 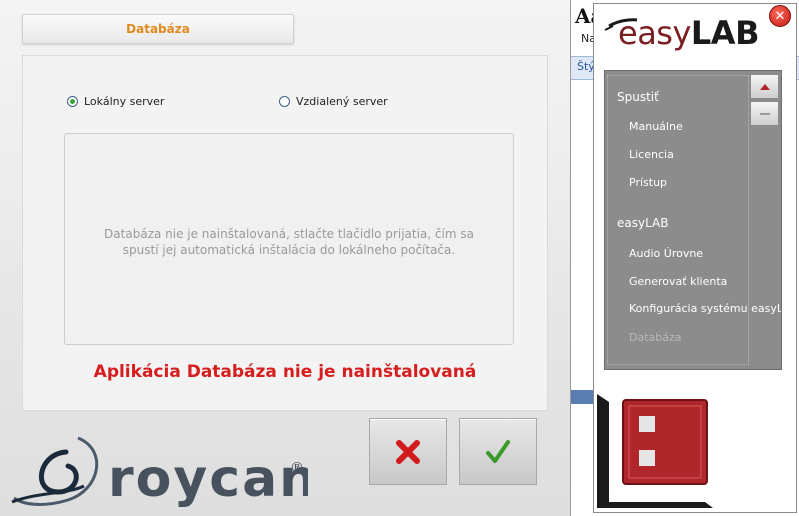 I want to click on roycan-logo: roycan ®, so click(x=159, y=472).